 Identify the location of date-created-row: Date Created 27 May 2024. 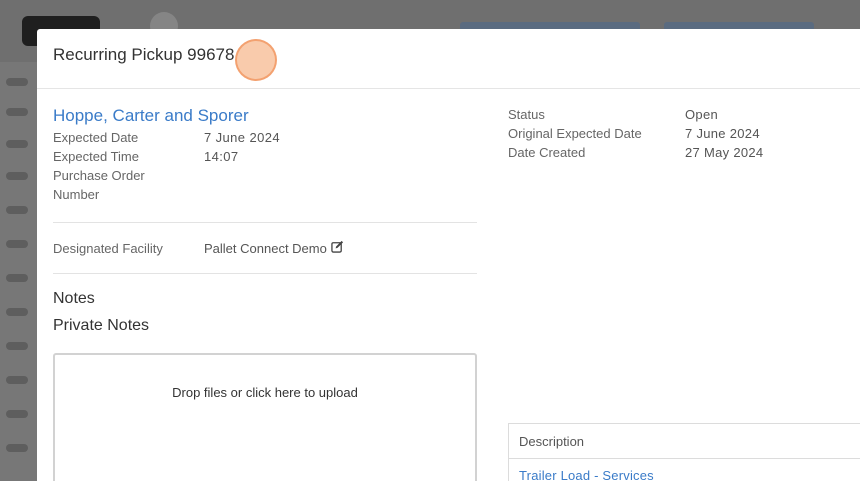
(684, 152).